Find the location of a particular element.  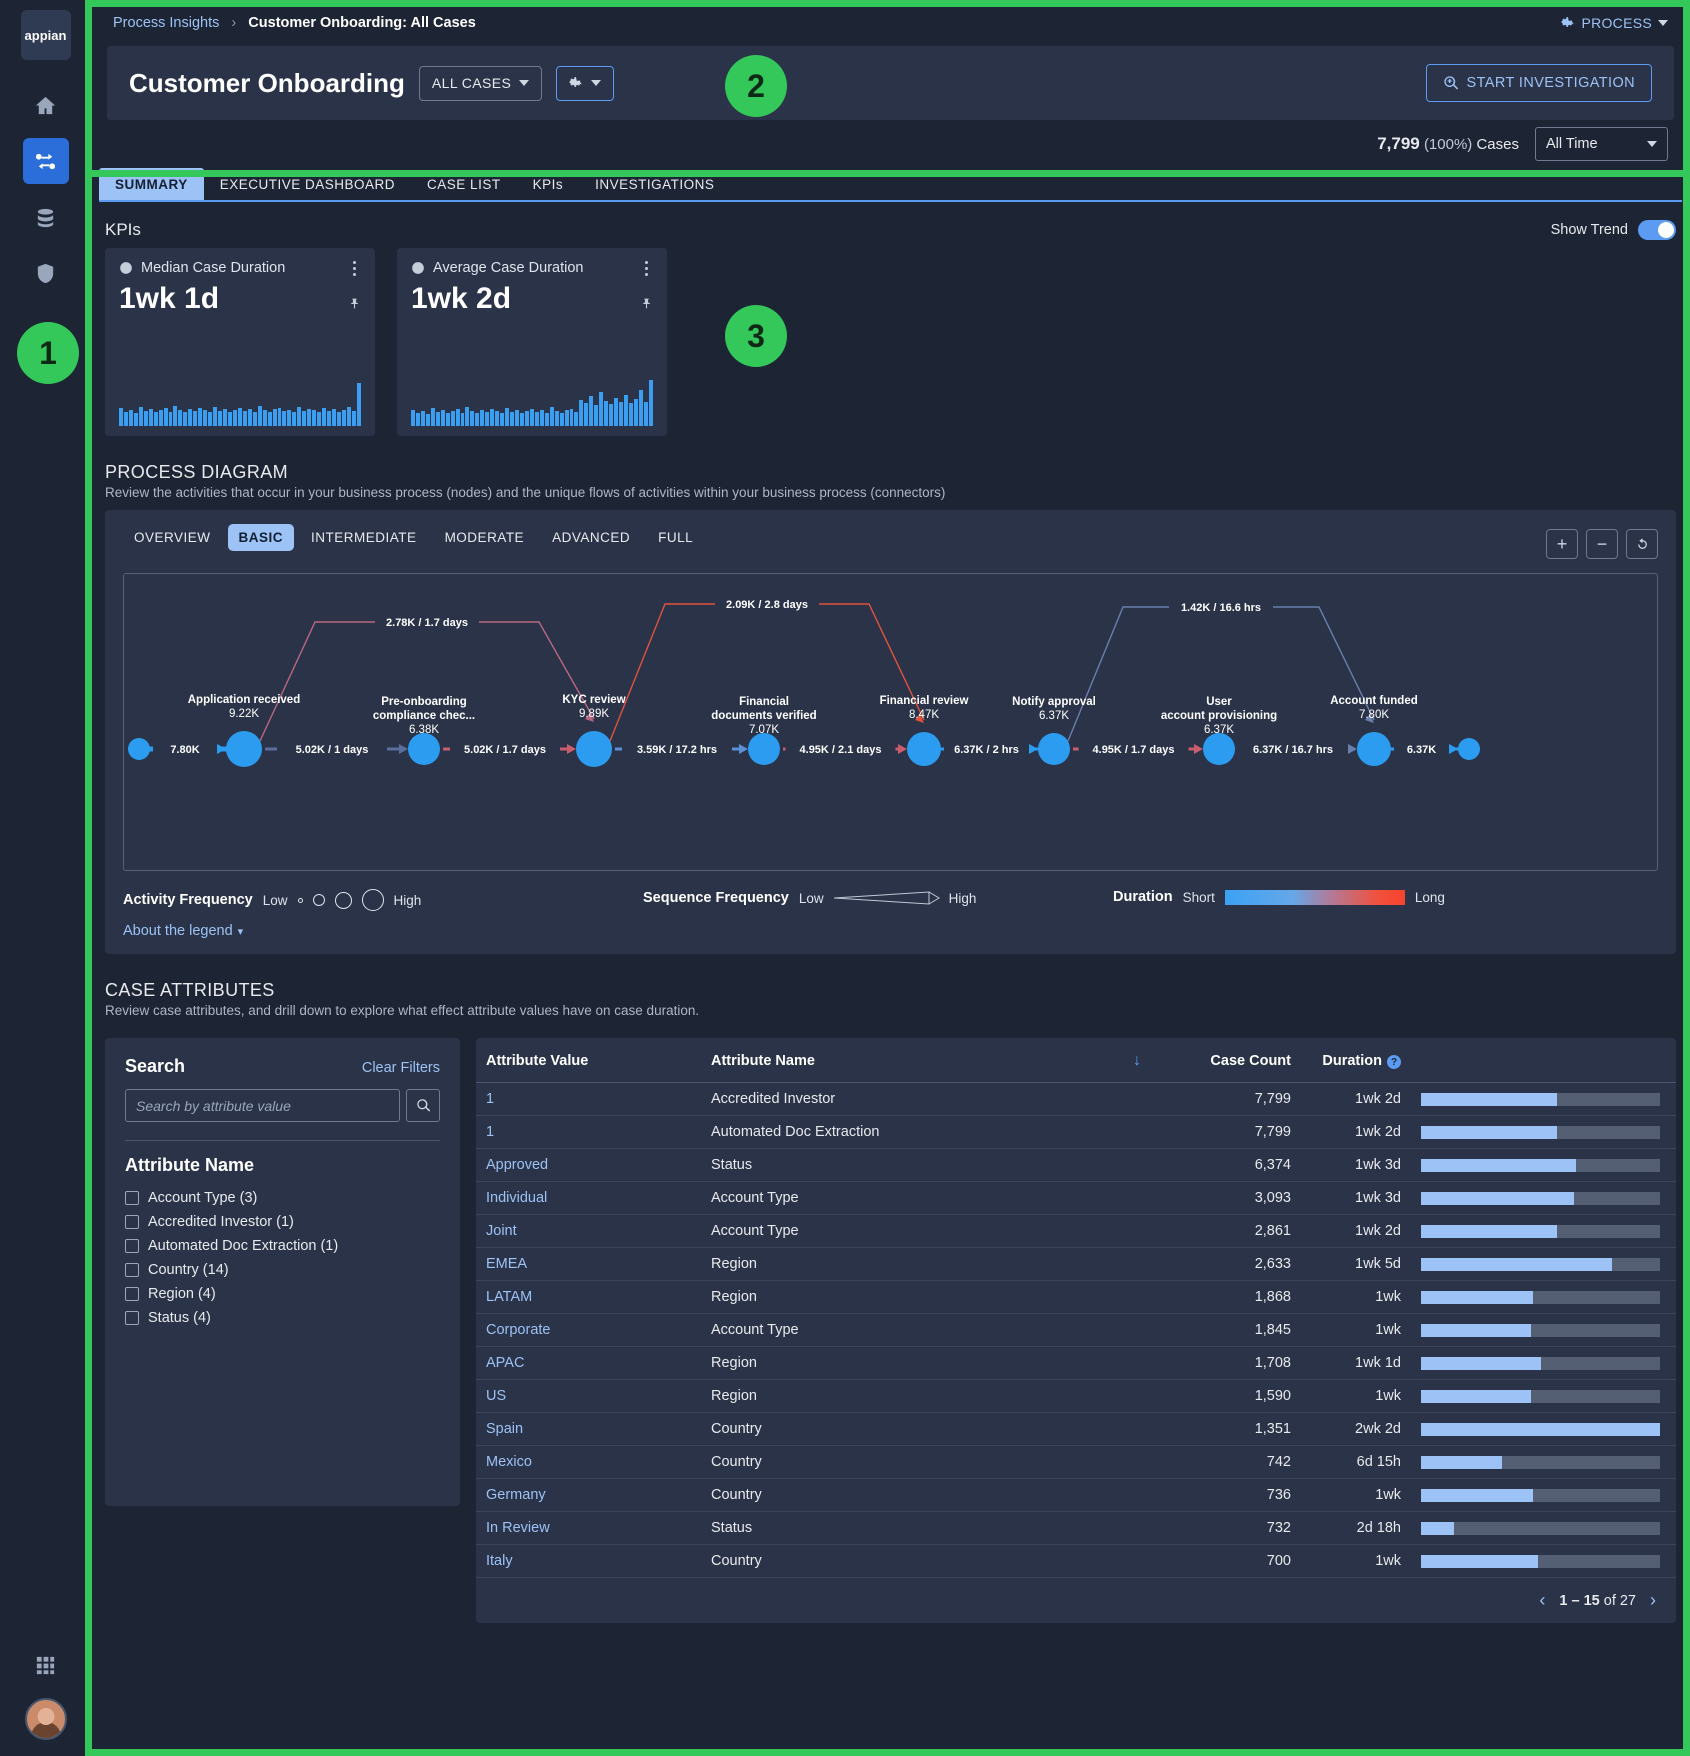

table-row: 1 Automated Doc Extraction 7,799 1wk 2d is located at coordinates (1076, 1132).